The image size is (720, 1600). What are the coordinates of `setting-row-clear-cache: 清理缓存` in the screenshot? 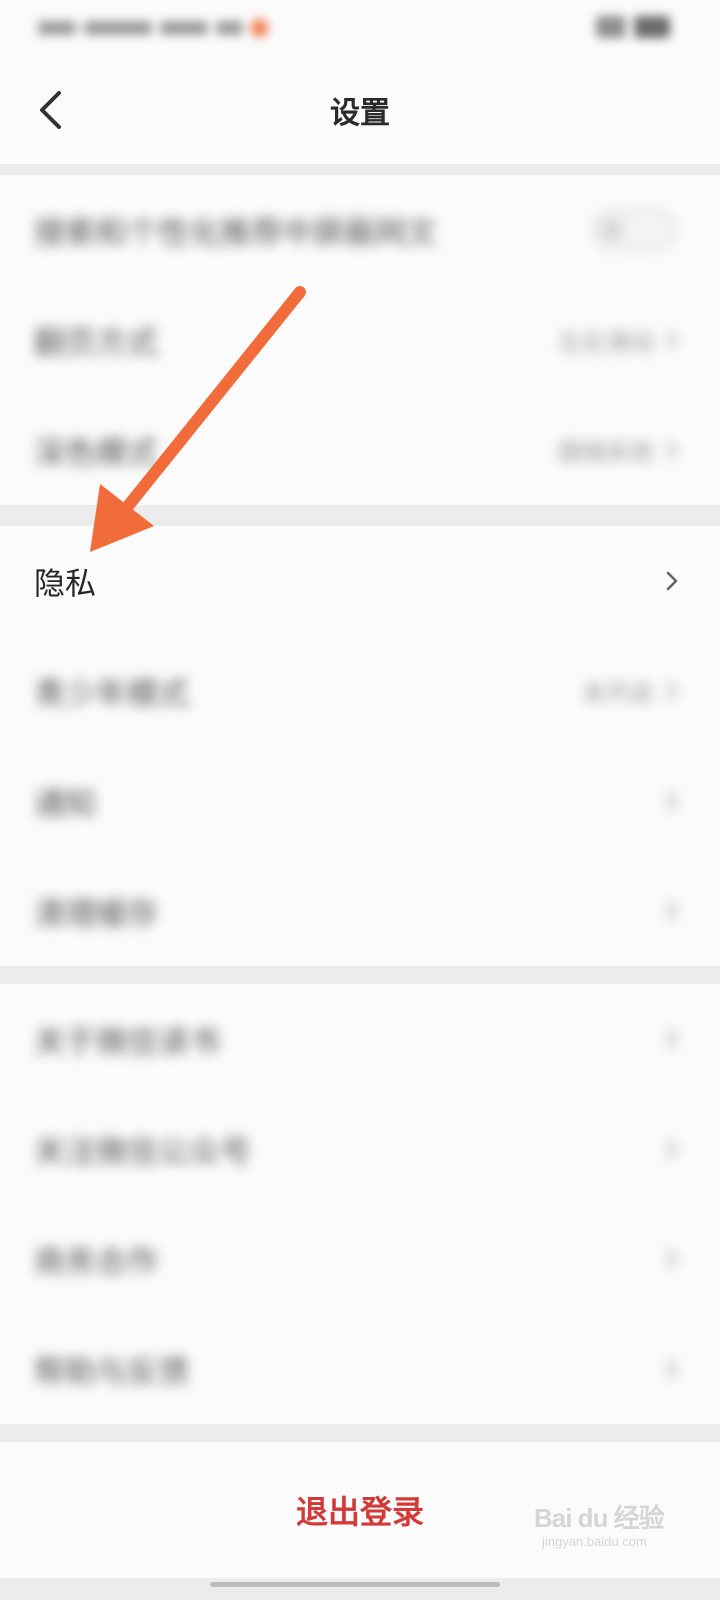 It's located at (360, 911).